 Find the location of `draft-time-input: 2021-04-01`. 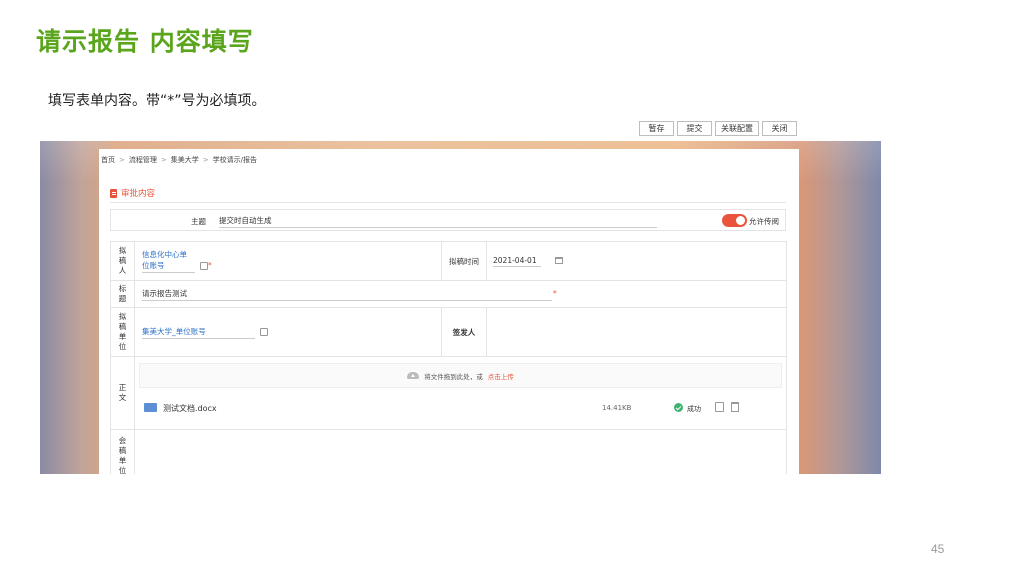

draft-time-input: 2021-04-01 is located at coordinates (517, 261).